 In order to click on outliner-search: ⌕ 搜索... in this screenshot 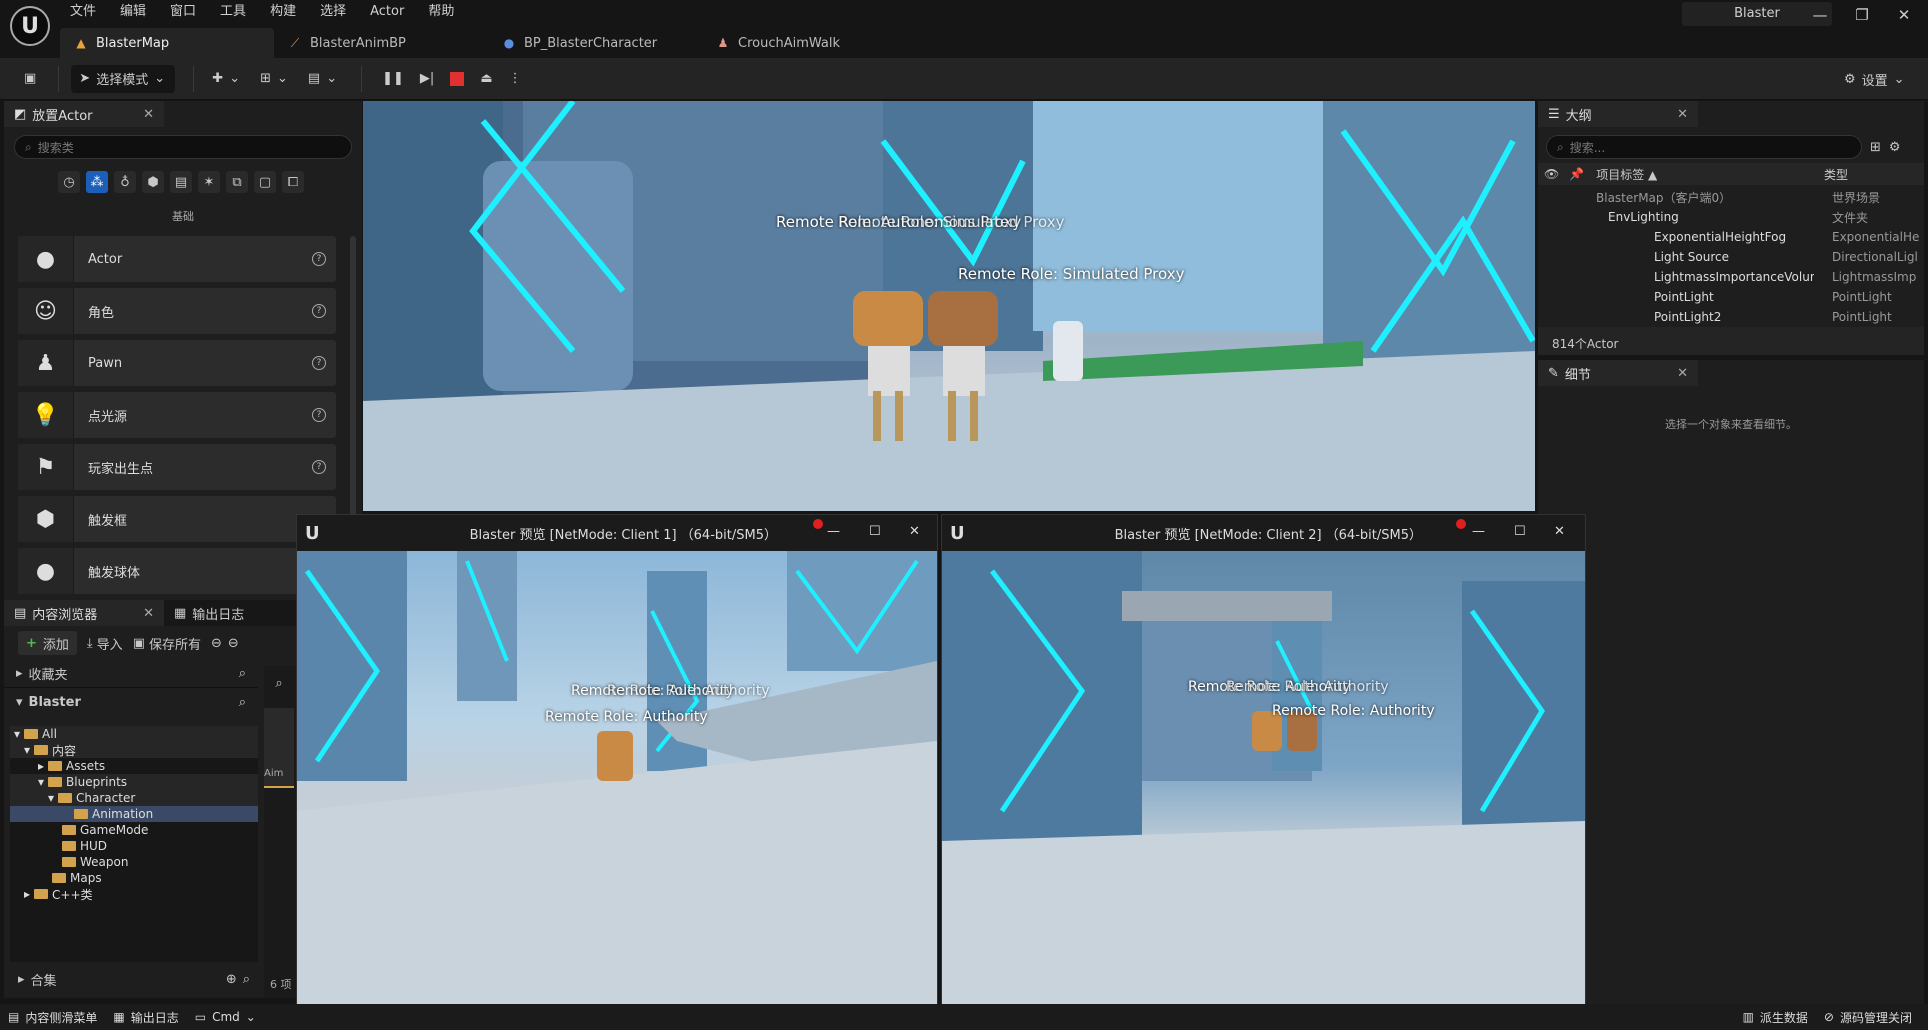, I will do `click(1704, 147)`.